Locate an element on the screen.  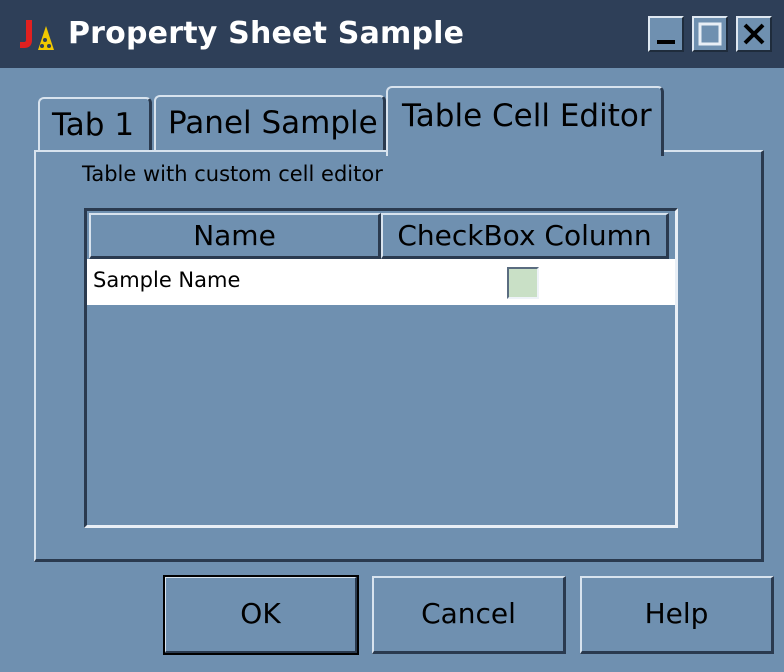
tab-label: Table Cell Editor is located at coordinates (527, 116).